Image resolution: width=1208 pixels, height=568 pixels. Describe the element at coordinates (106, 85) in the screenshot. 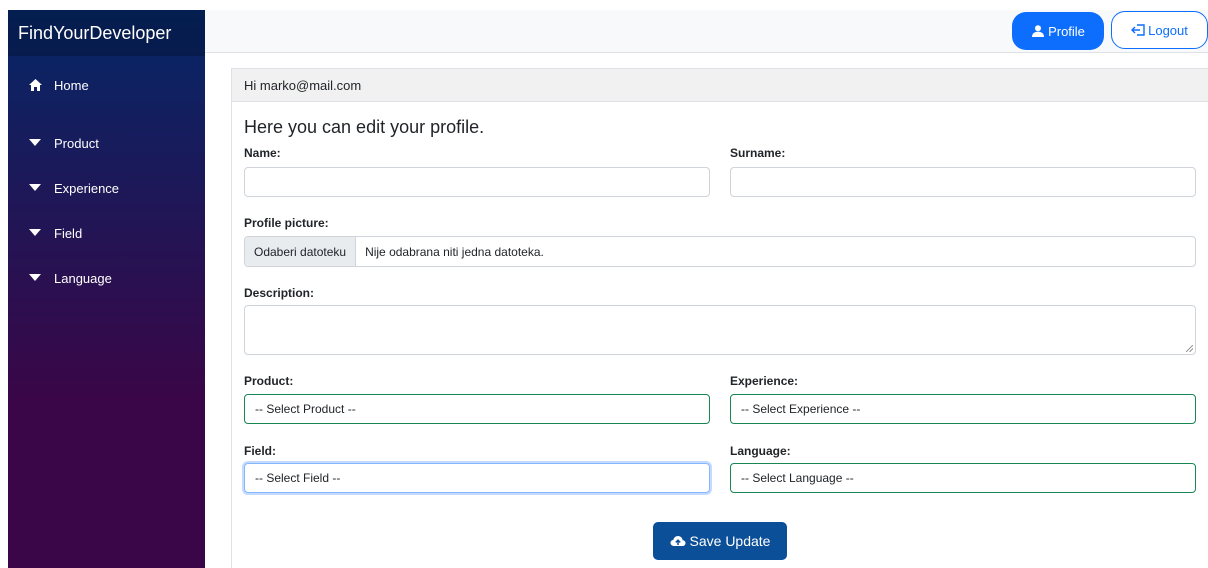

I see `sidebar-item-home: Home` at that location.